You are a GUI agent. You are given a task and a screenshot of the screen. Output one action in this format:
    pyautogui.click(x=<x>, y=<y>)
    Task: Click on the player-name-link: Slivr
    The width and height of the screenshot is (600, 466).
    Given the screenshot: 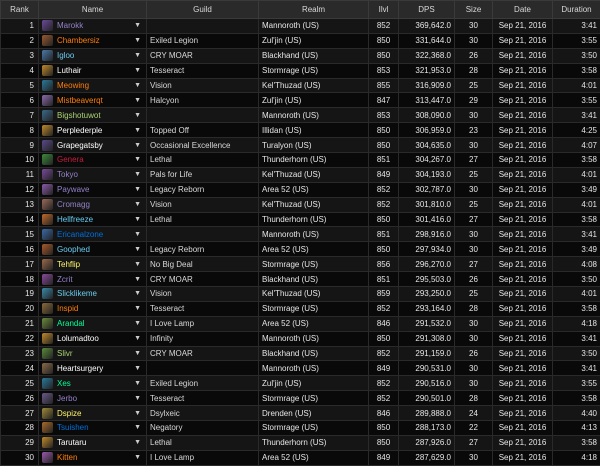 What is the action you would take?
    pyautogui.click(x=65, y=353)
    